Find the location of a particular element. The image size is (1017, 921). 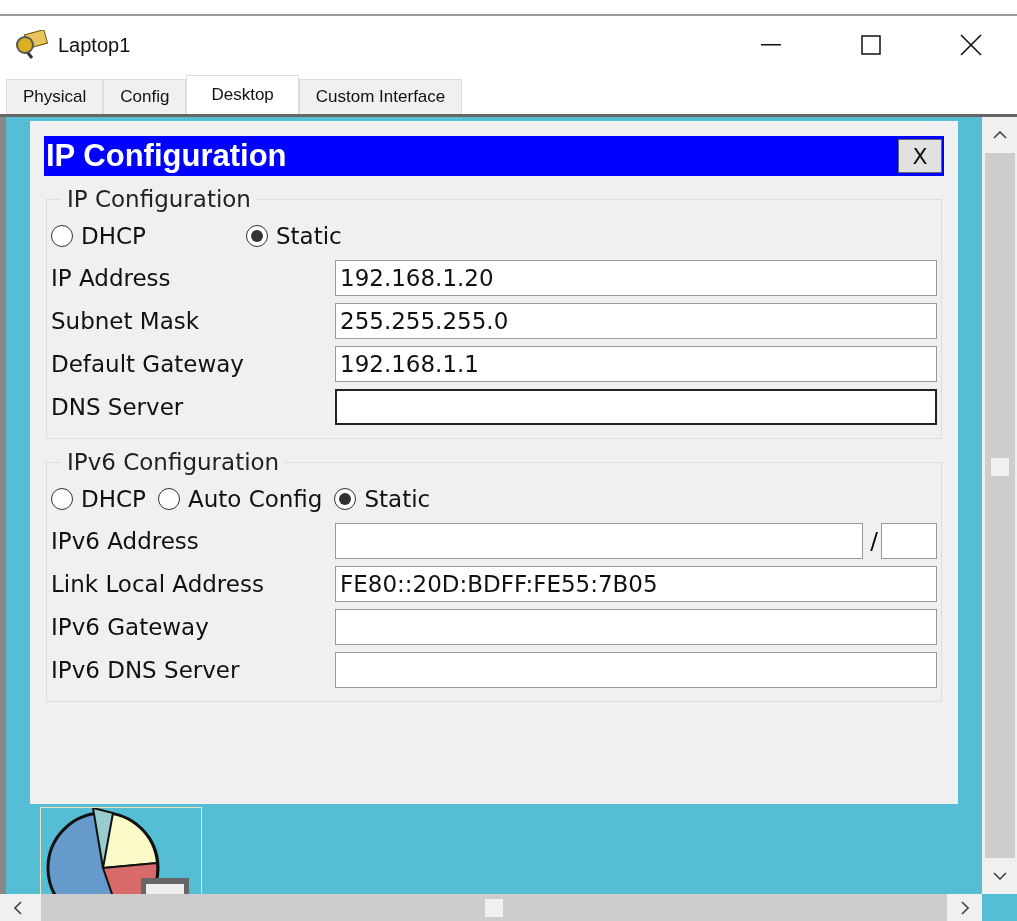

input-field: 192.168.1.20 is located at coordinates (636, 277).